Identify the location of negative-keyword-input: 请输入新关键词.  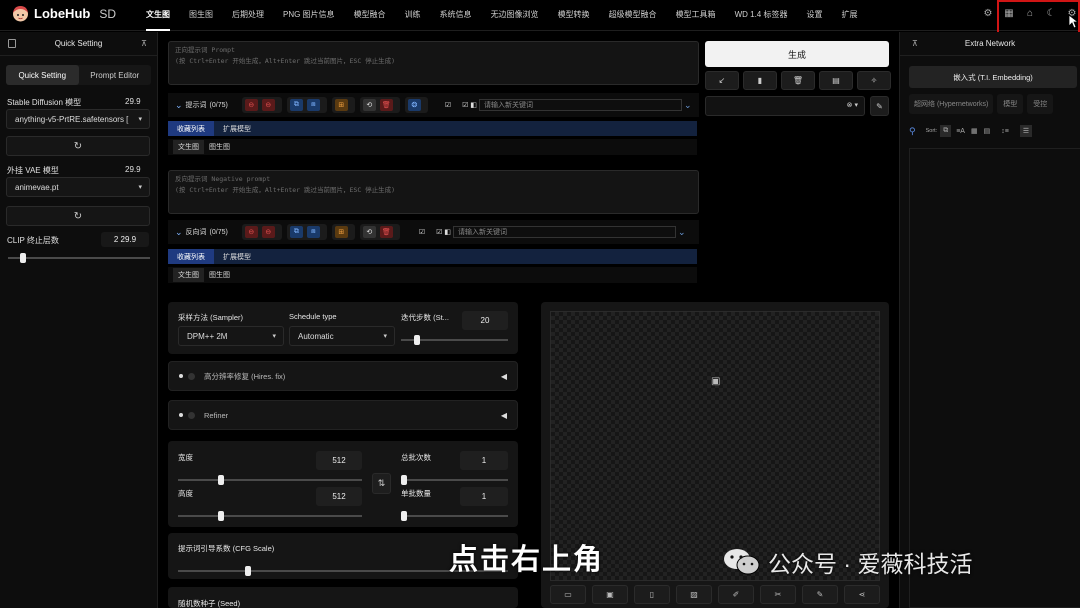
(565, 232).